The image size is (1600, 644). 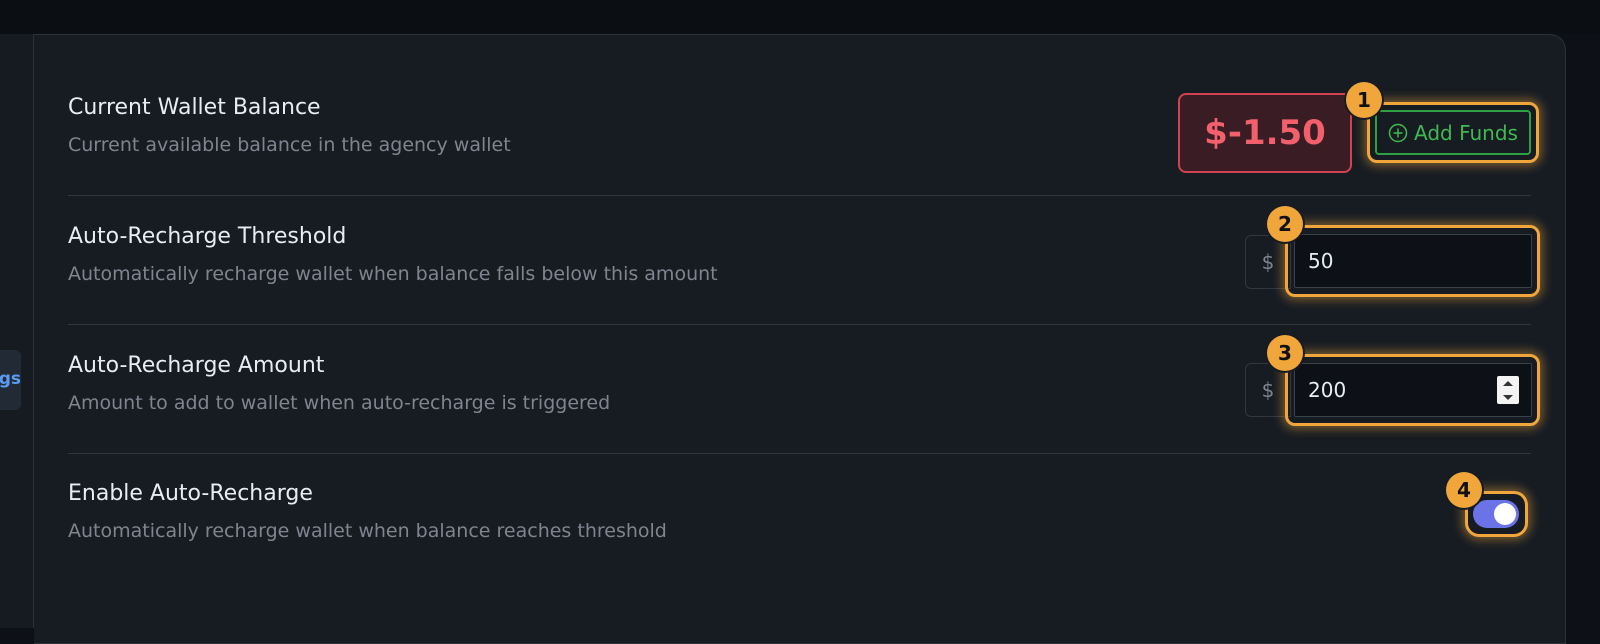 I want to click on number-spinner, so click(x=1508, y=390).